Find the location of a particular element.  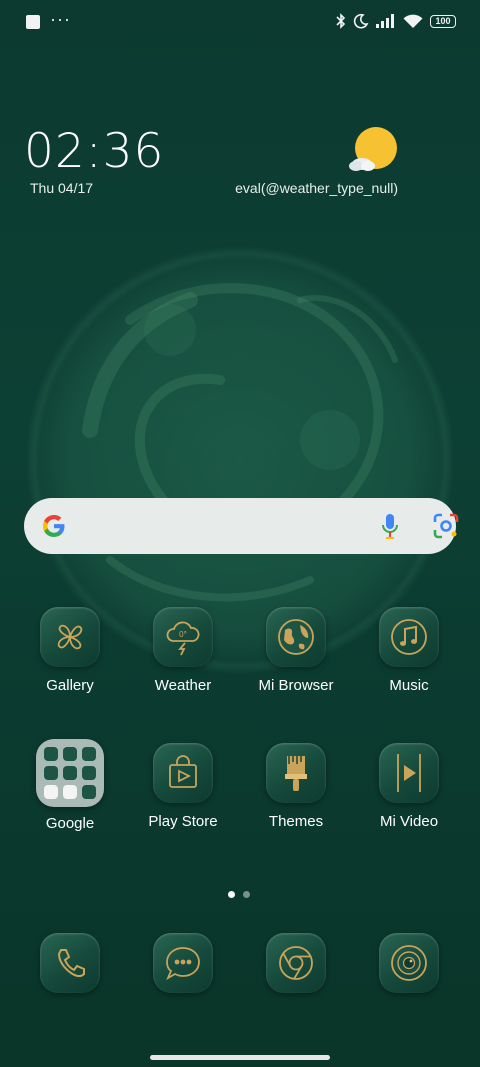

weather-status-text: eval(@weather_type_null) is located at coordinates (316, 188).